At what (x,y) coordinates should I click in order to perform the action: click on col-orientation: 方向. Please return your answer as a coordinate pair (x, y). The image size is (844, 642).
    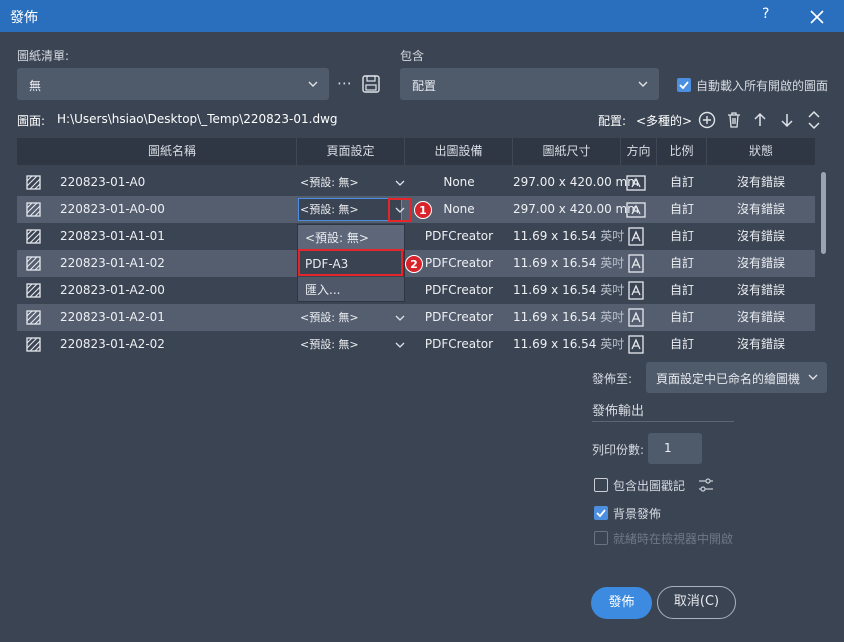
    Looking at the image, I should click on (639, 151).